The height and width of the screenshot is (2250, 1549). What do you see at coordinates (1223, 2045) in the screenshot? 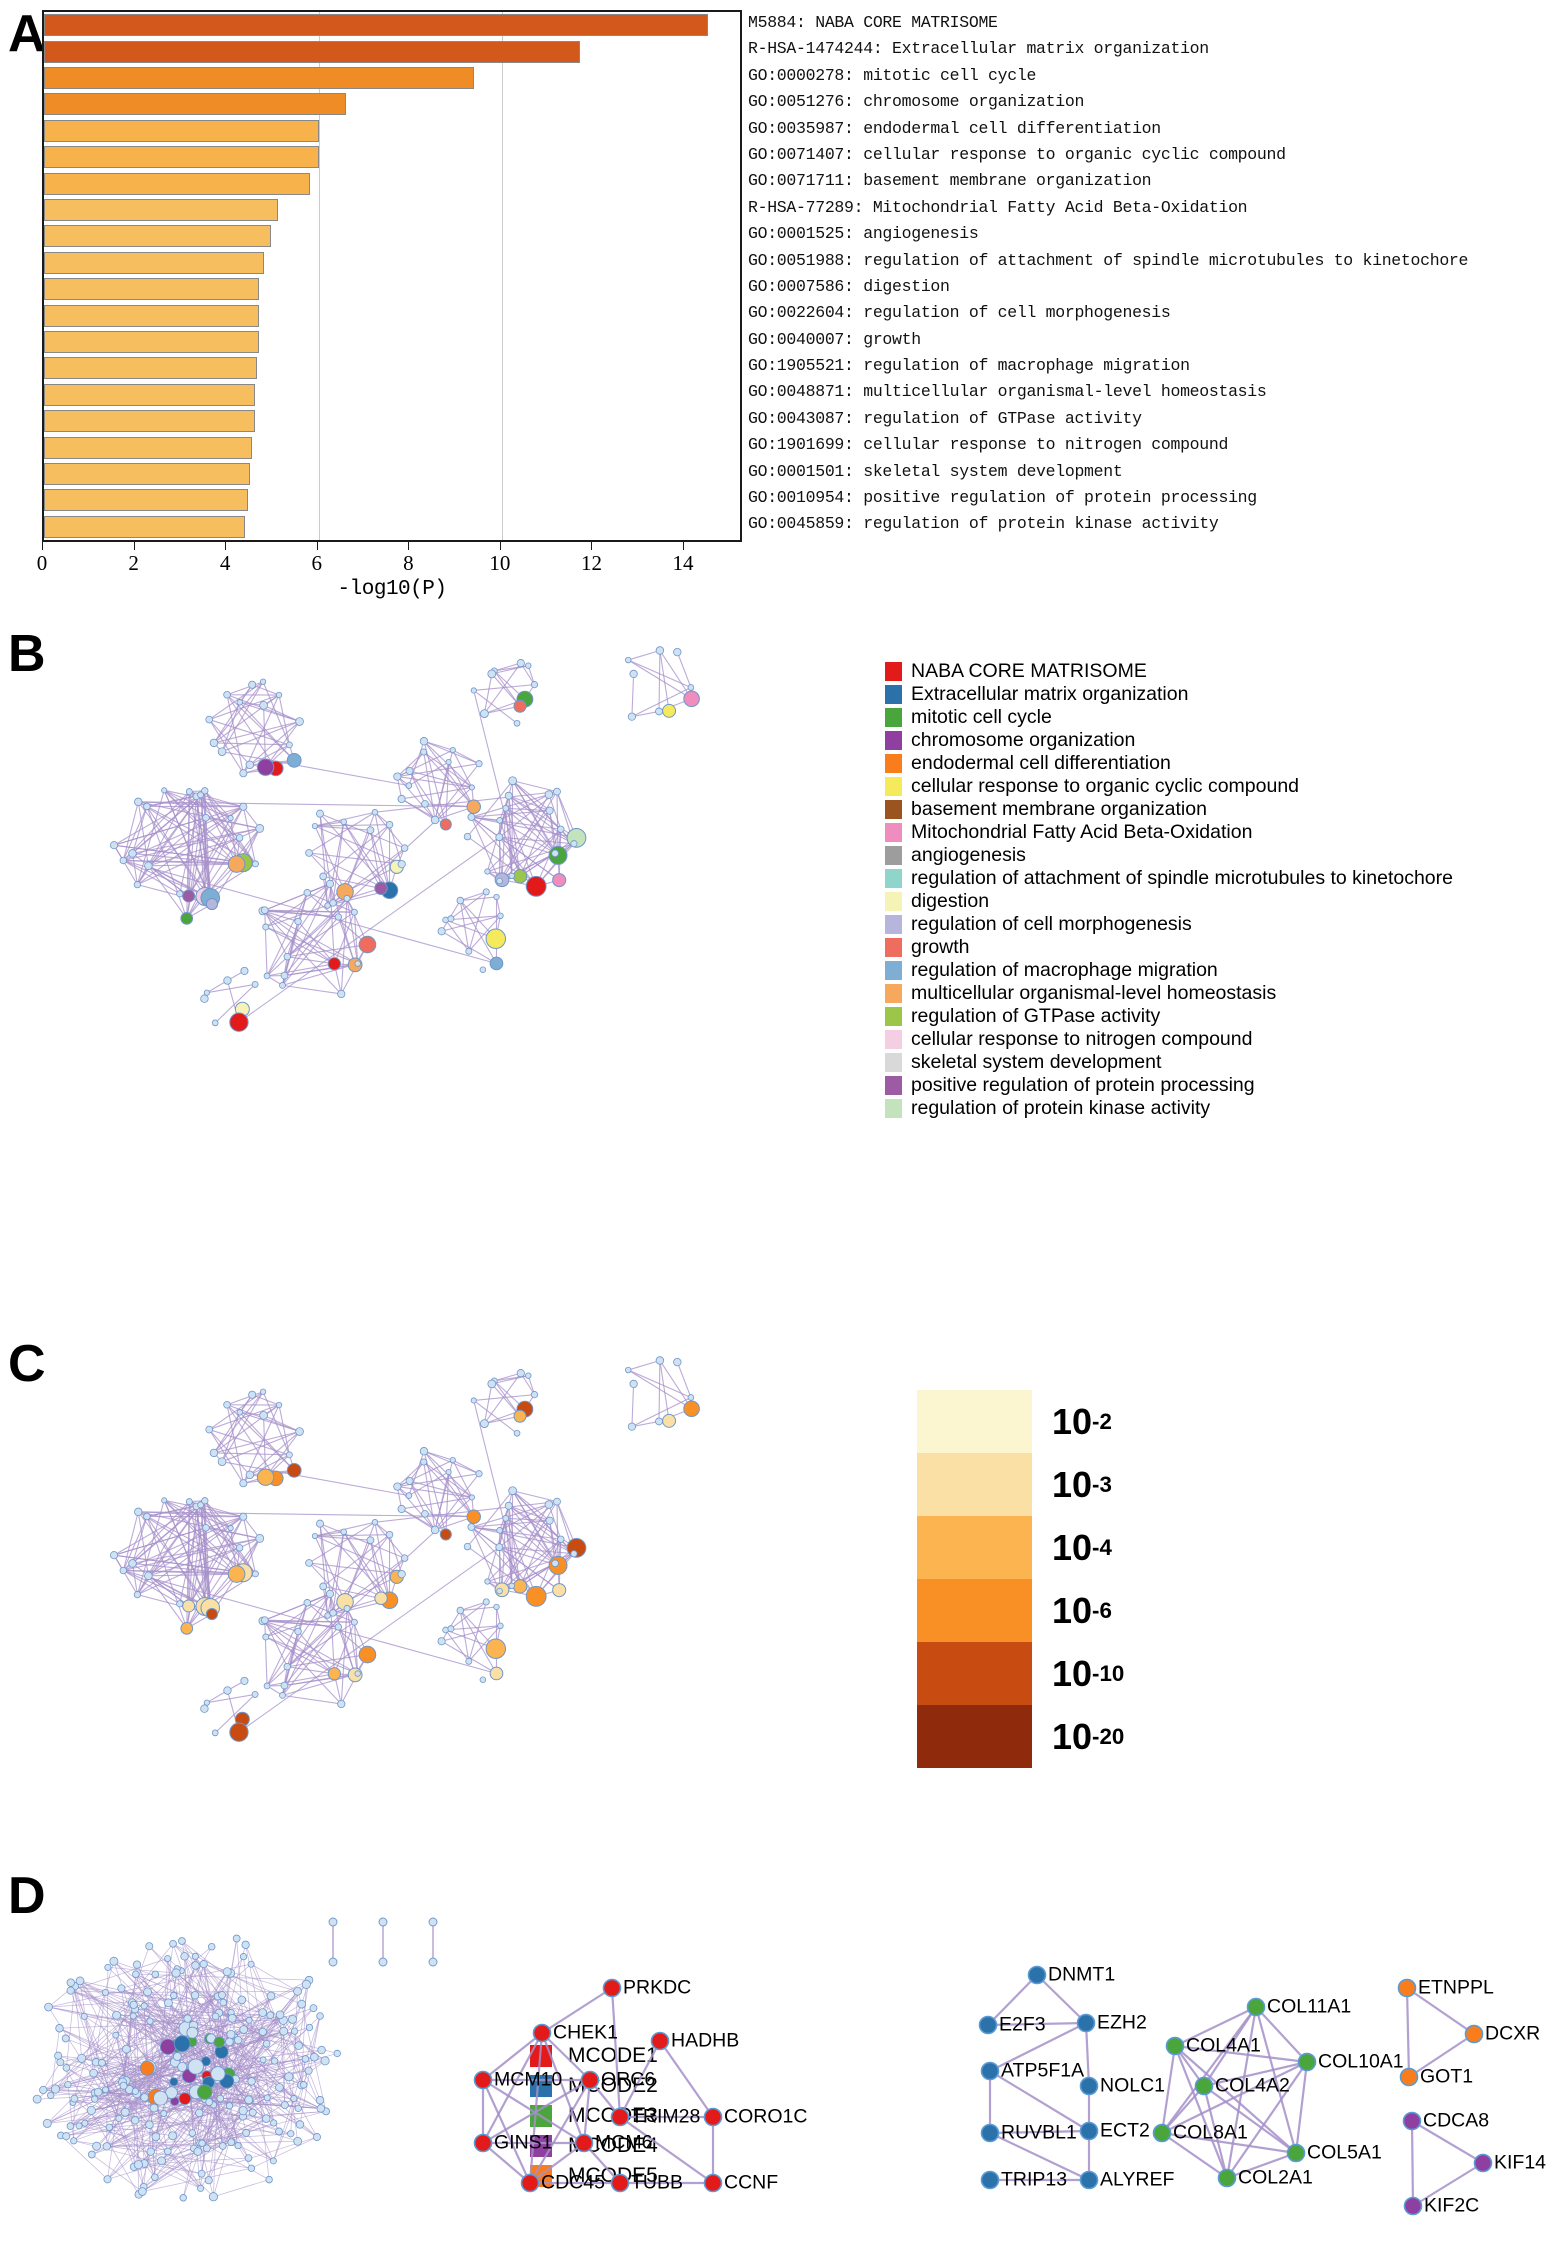
I see `gene-node-label: COL4A1` at bounding box center [1223, 2045].